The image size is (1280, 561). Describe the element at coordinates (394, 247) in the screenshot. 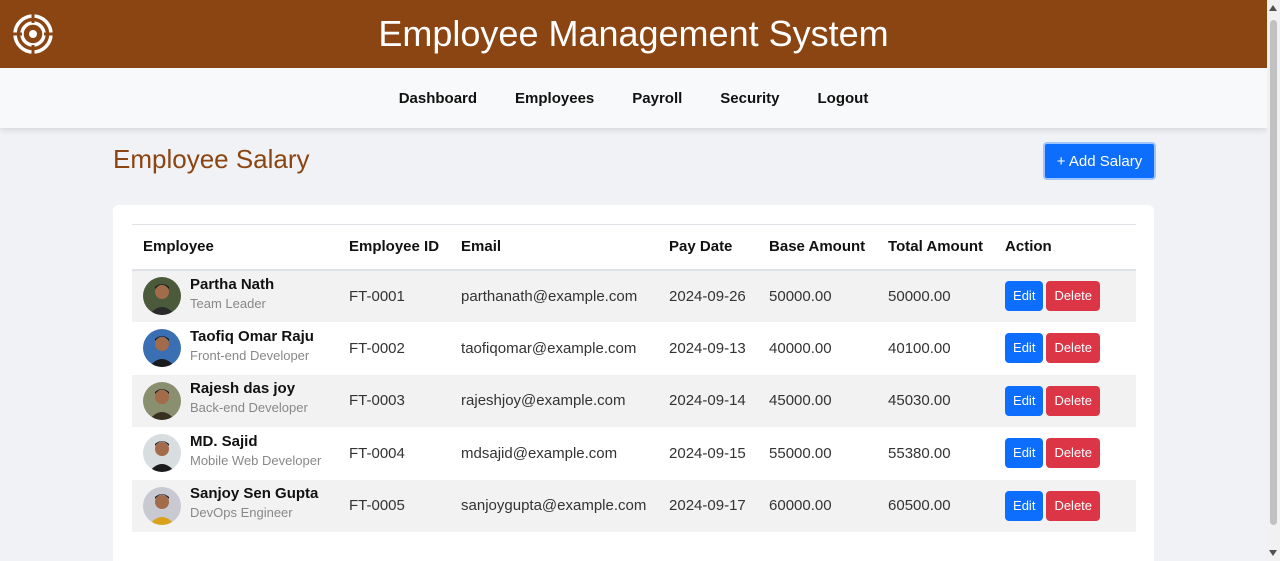

I see `col-employee-id: Employee ID` at that location.